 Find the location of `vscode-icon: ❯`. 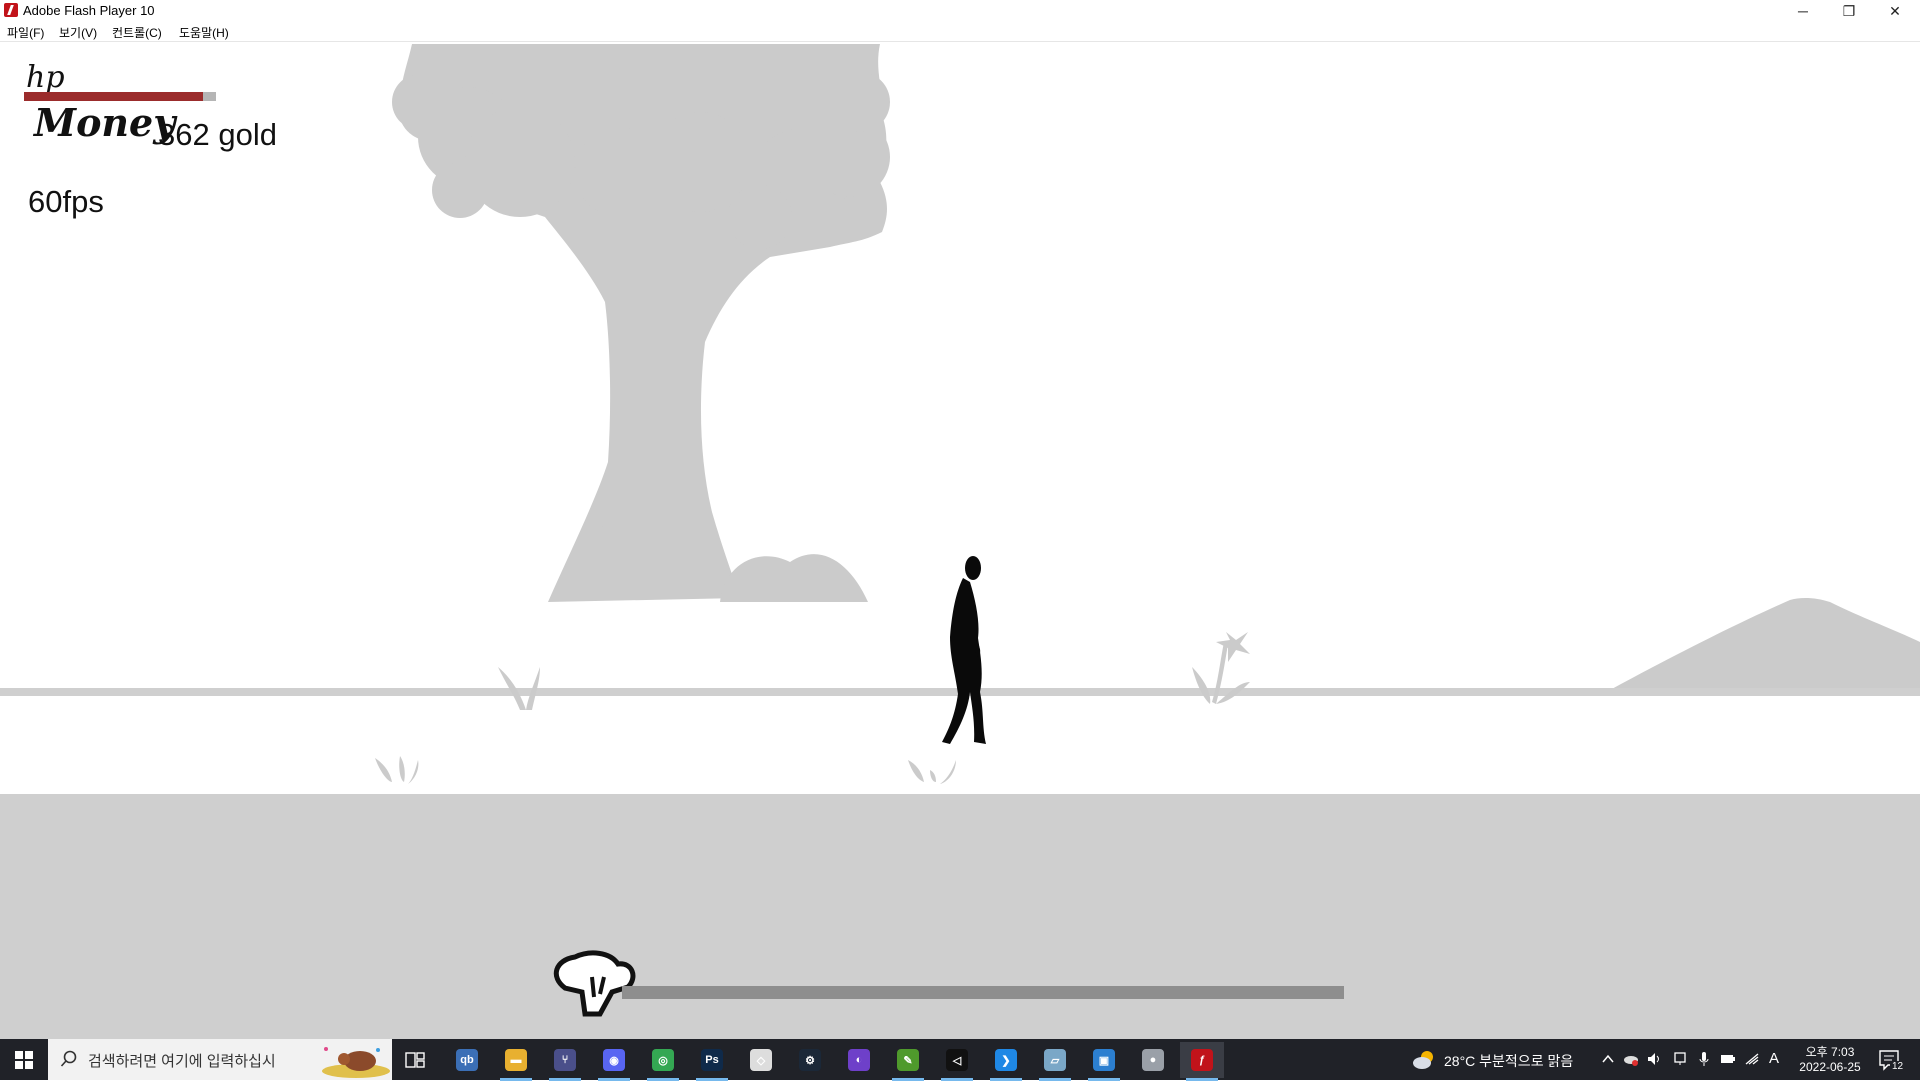

vscode-icon: ❯ is located at coordinates (1006, 1060).